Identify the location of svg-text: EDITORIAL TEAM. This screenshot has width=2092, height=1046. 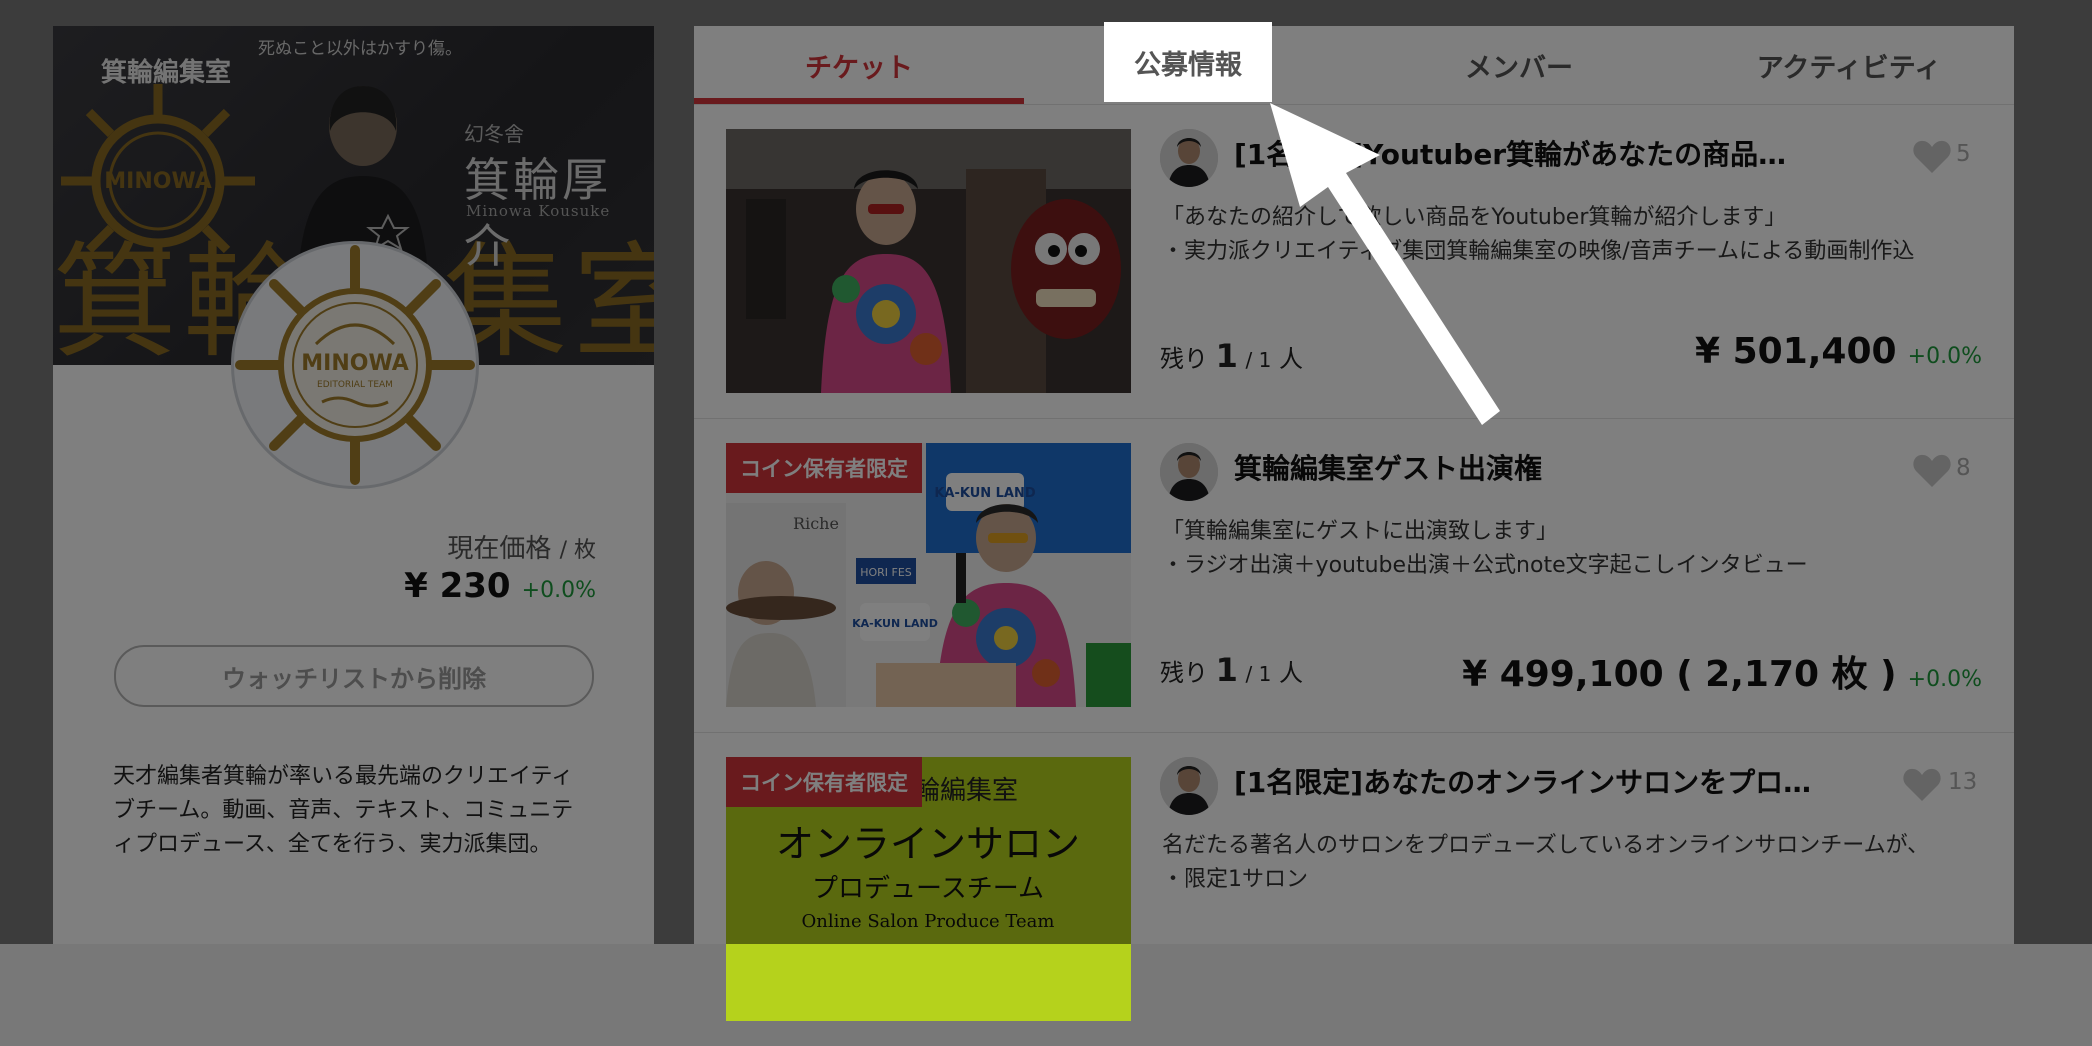
(355, 385).